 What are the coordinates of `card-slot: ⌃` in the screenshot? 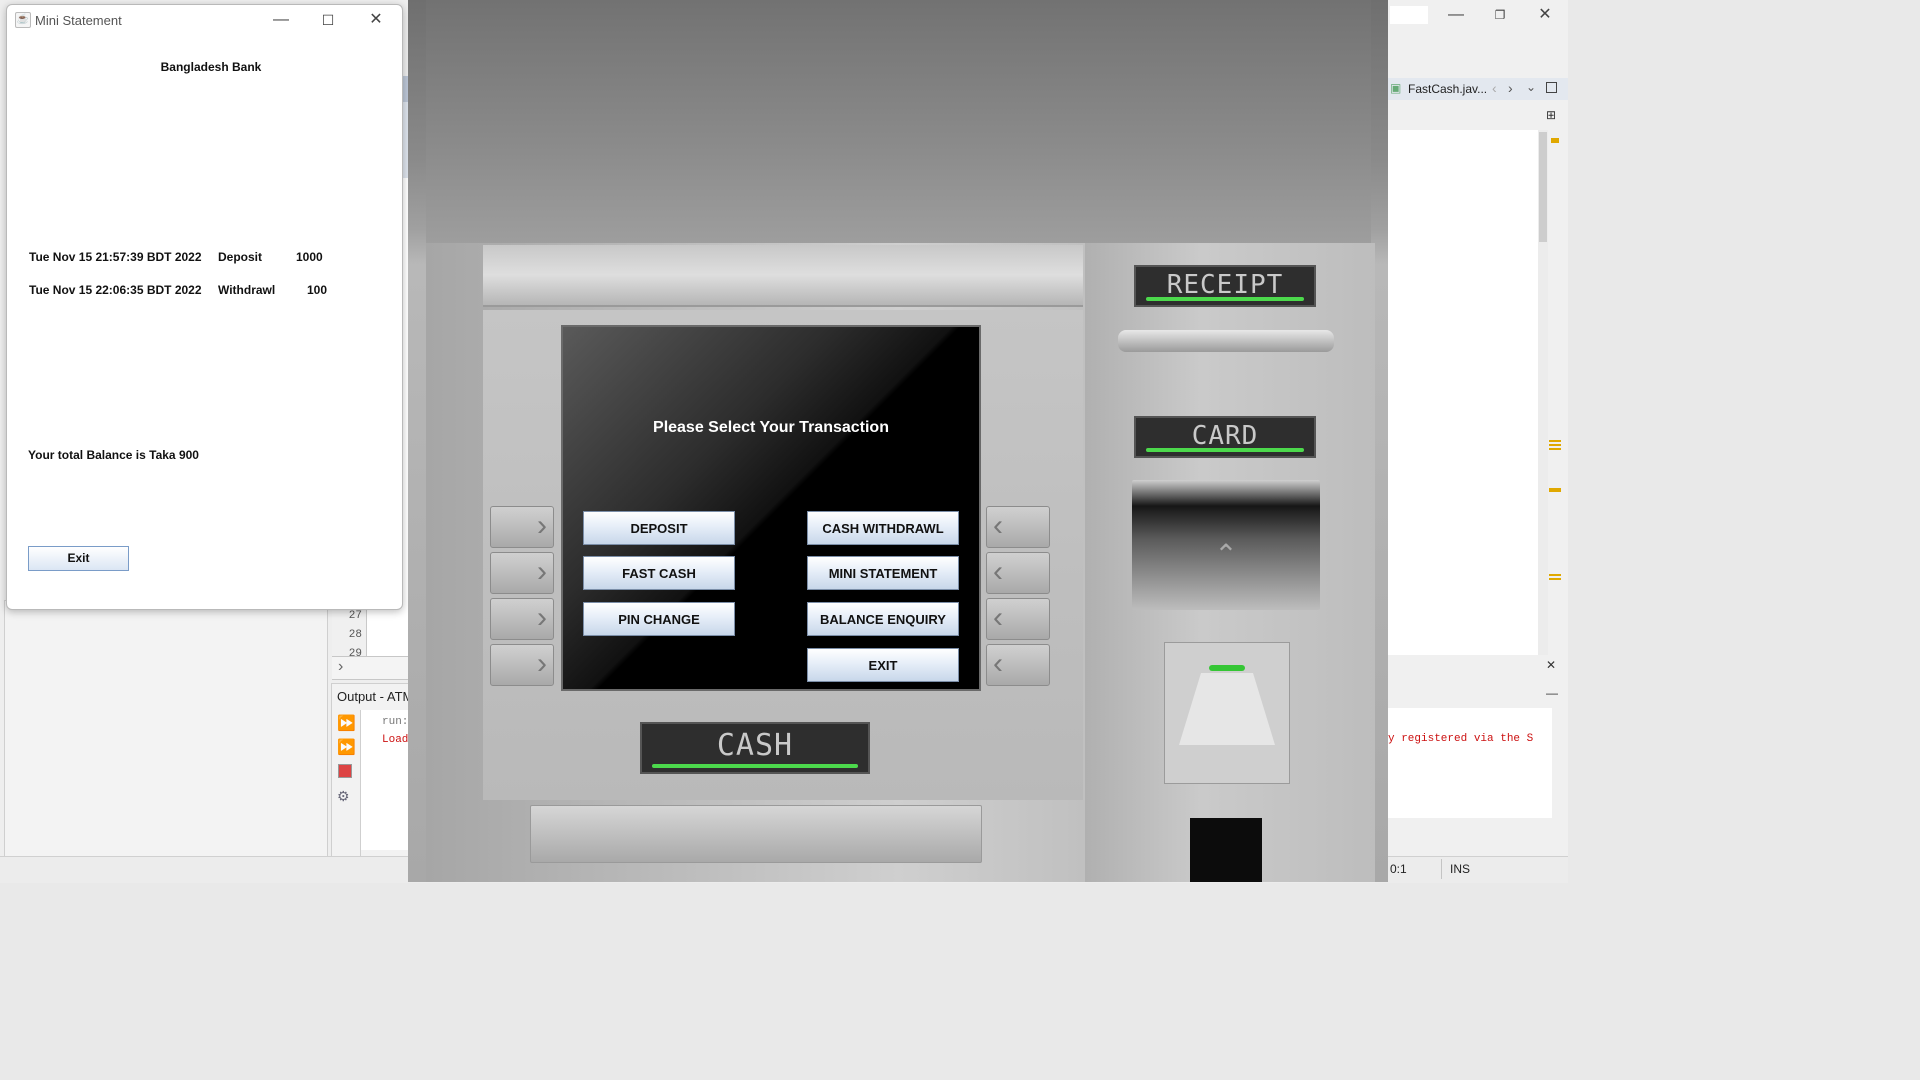 It's located at (1226, 545).